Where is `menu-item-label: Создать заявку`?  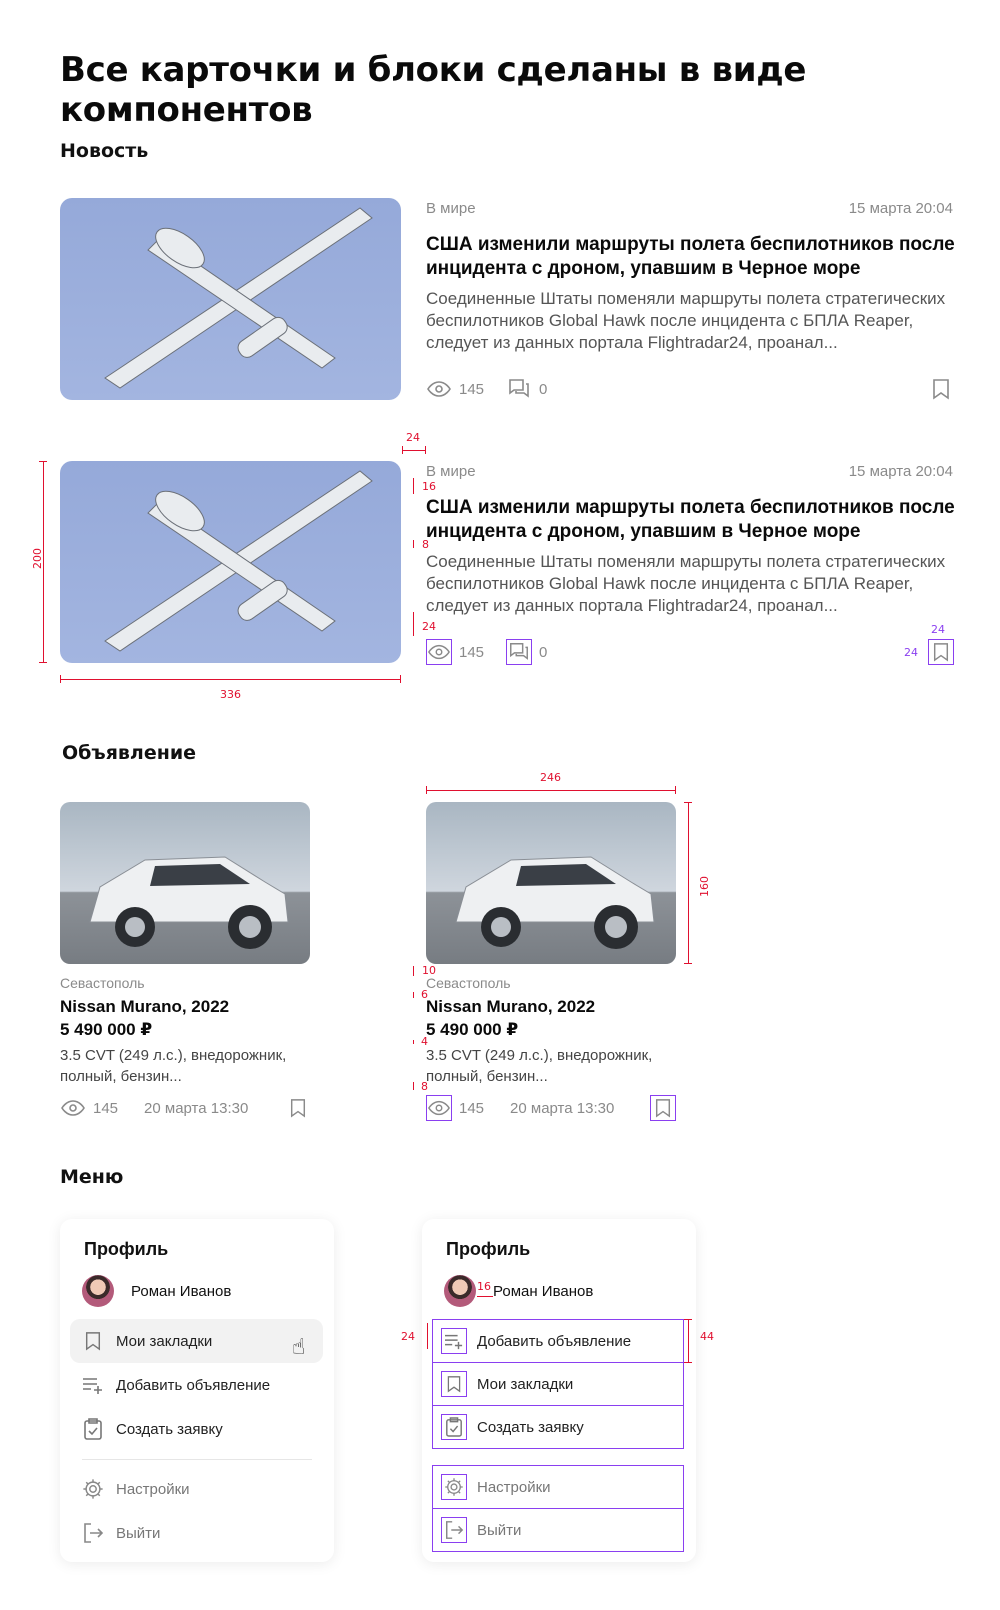 menu-item-label: Создать заявку is located at coordinates (530, 1427).